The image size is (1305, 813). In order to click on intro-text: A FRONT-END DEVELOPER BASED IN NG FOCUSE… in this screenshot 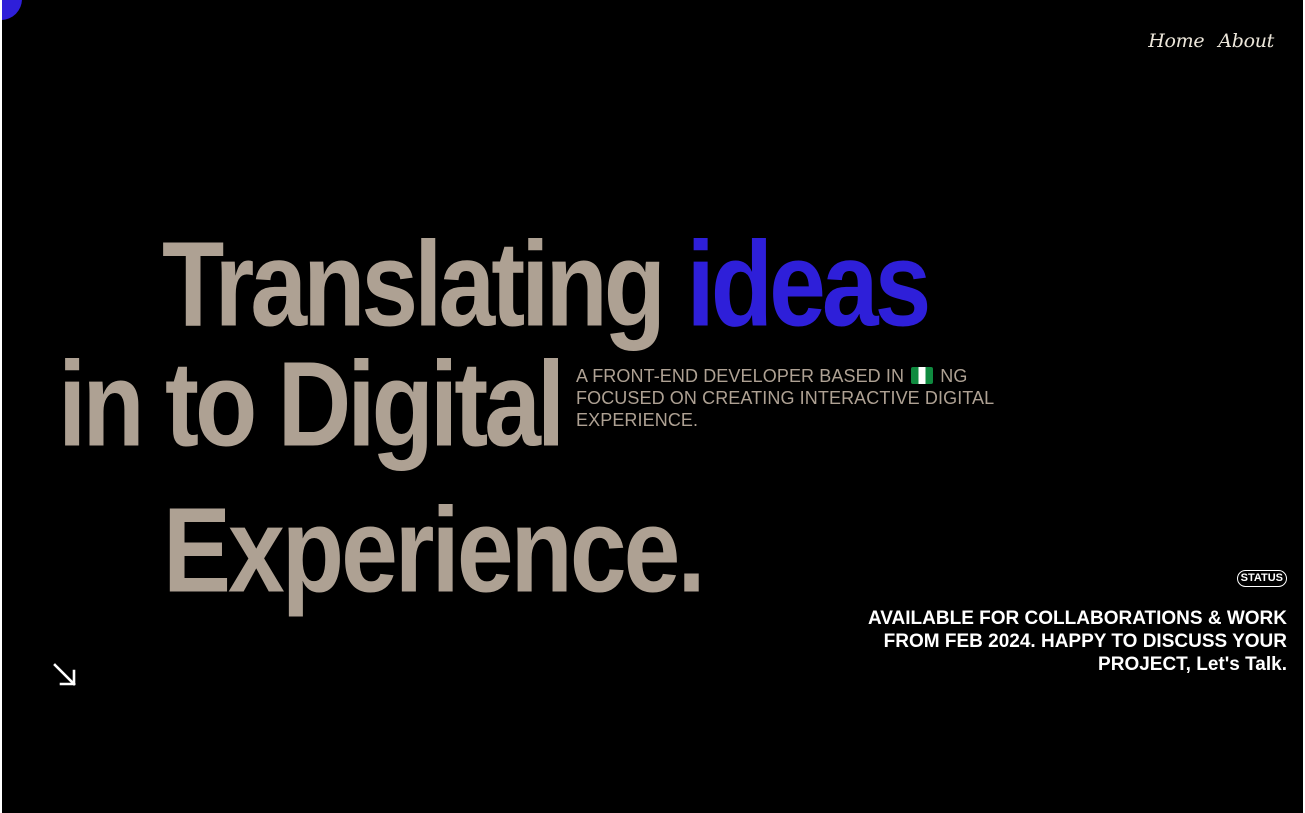, I will do `click(811, 398)`.